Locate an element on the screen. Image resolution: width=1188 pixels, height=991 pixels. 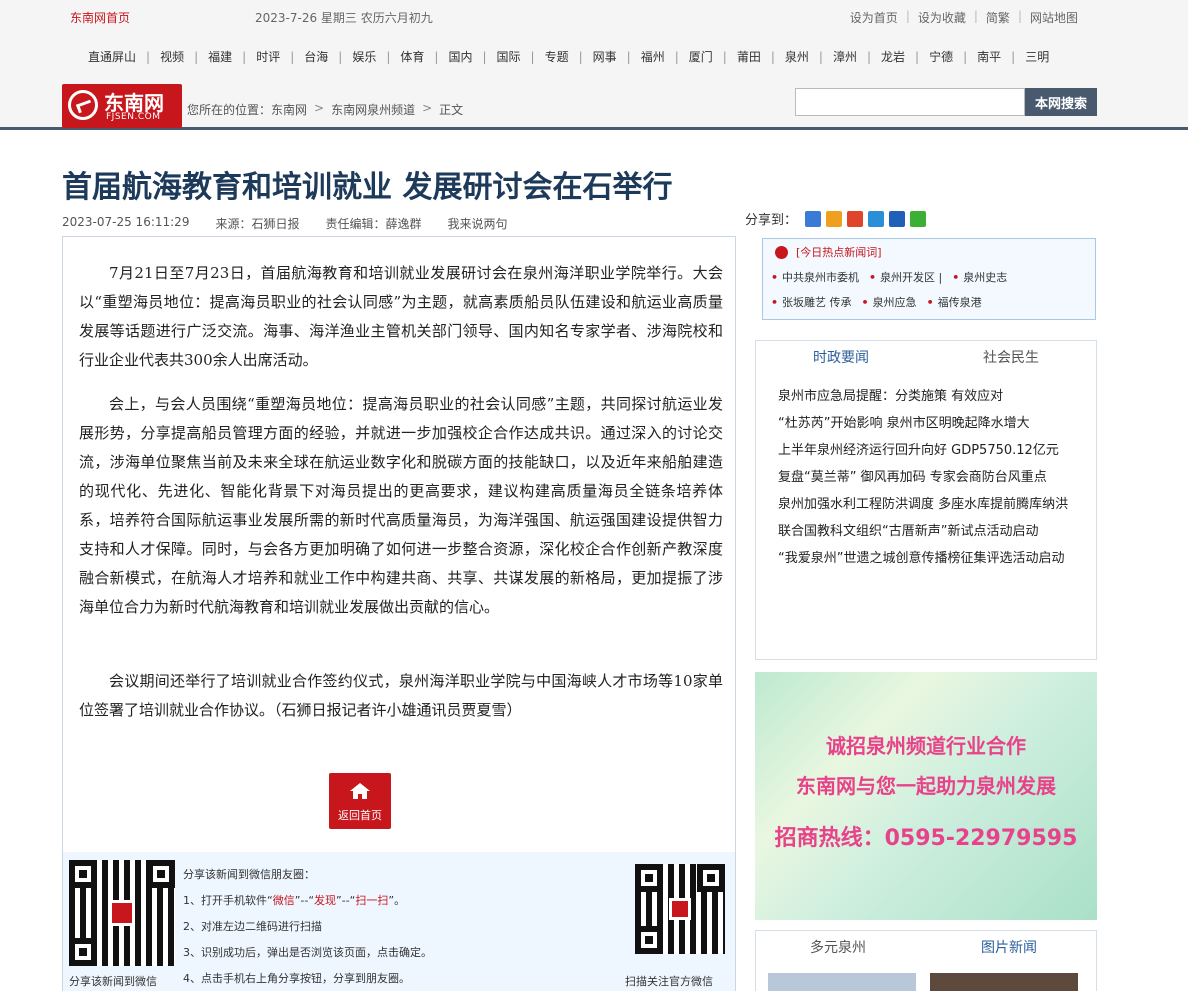
nav-item: 台海 | is located at coordinates (328, 56).